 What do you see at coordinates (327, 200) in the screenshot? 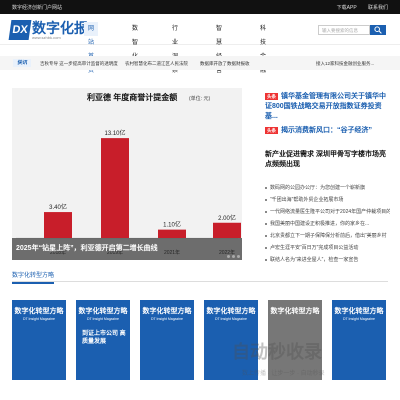
I see `list-item: “千团出海”帮助外贸企业拓展市场` at bounding box center [327, 200].